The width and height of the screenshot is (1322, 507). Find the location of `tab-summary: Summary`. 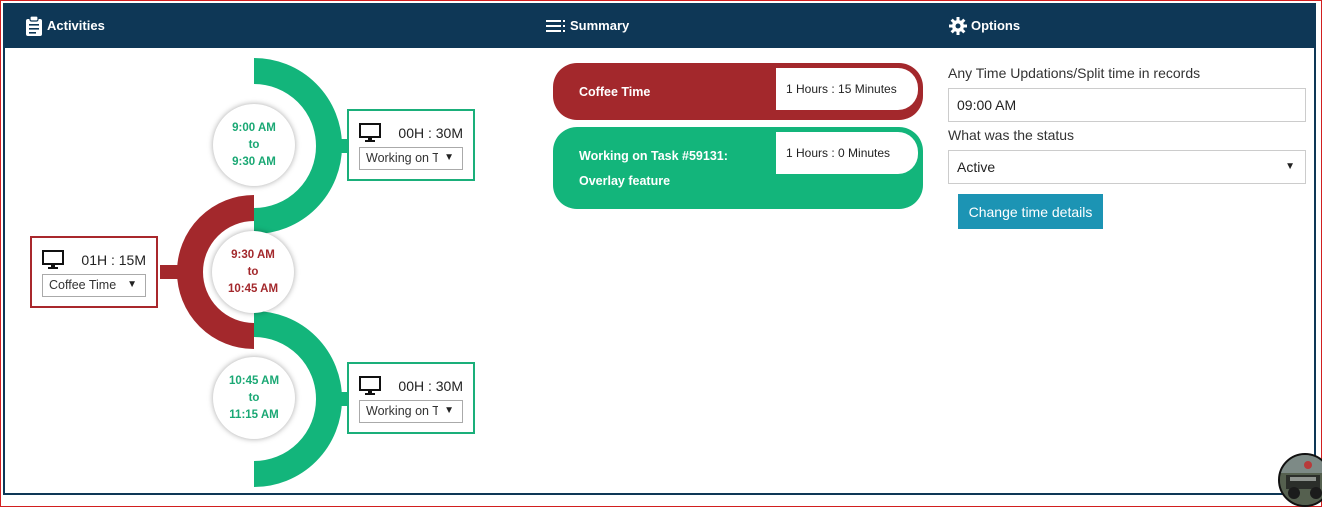

tab-summary: Summary is located at coordinates (587, 25).